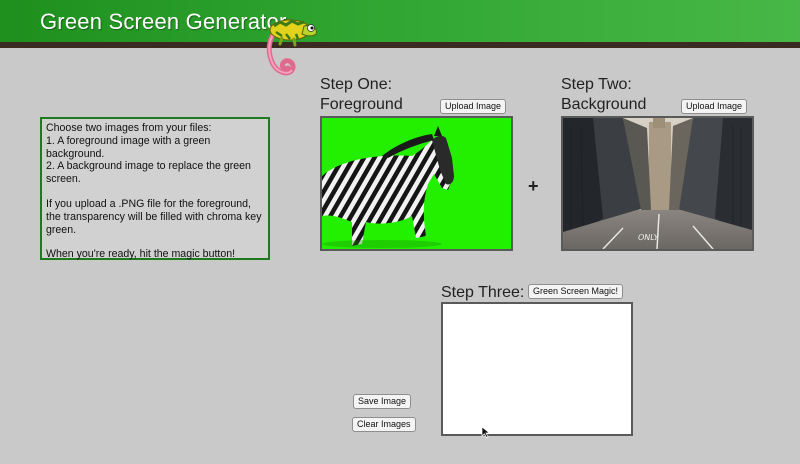 This screenshot has width=800, height=464. Describe the element at coordinates (576, 291) in the screenshot. I see `green-screen-magic-button: Green Screen Magic!` at that location.